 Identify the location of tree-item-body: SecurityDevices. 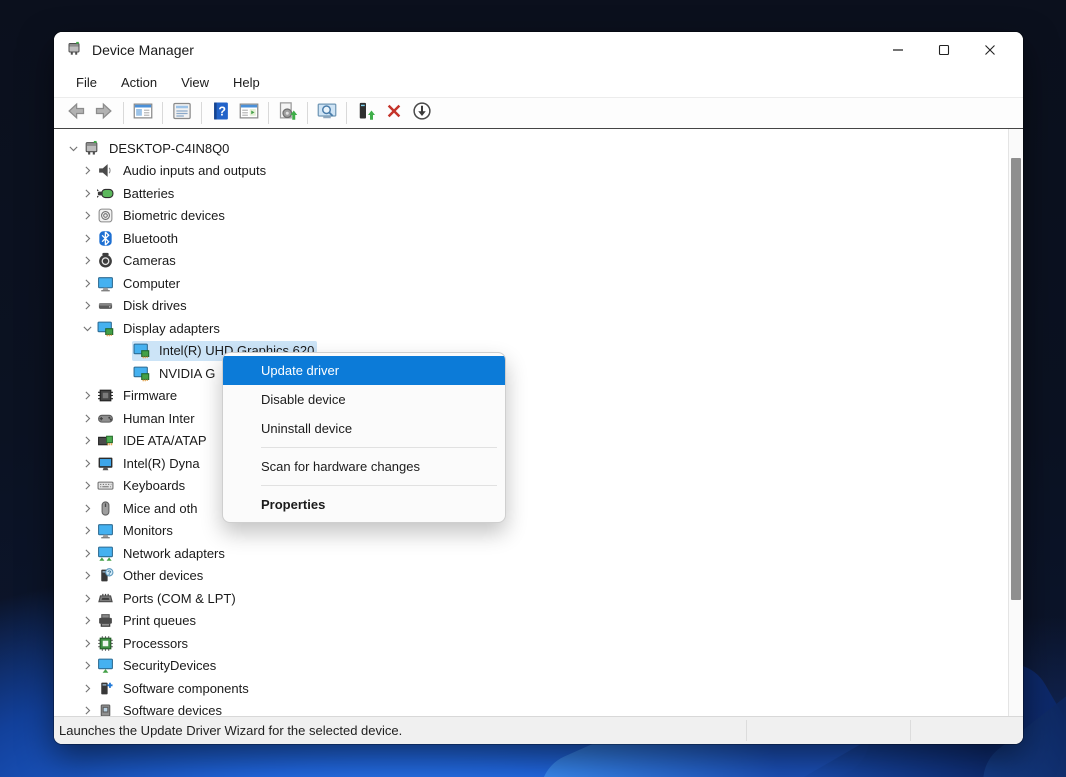
(157, 666).